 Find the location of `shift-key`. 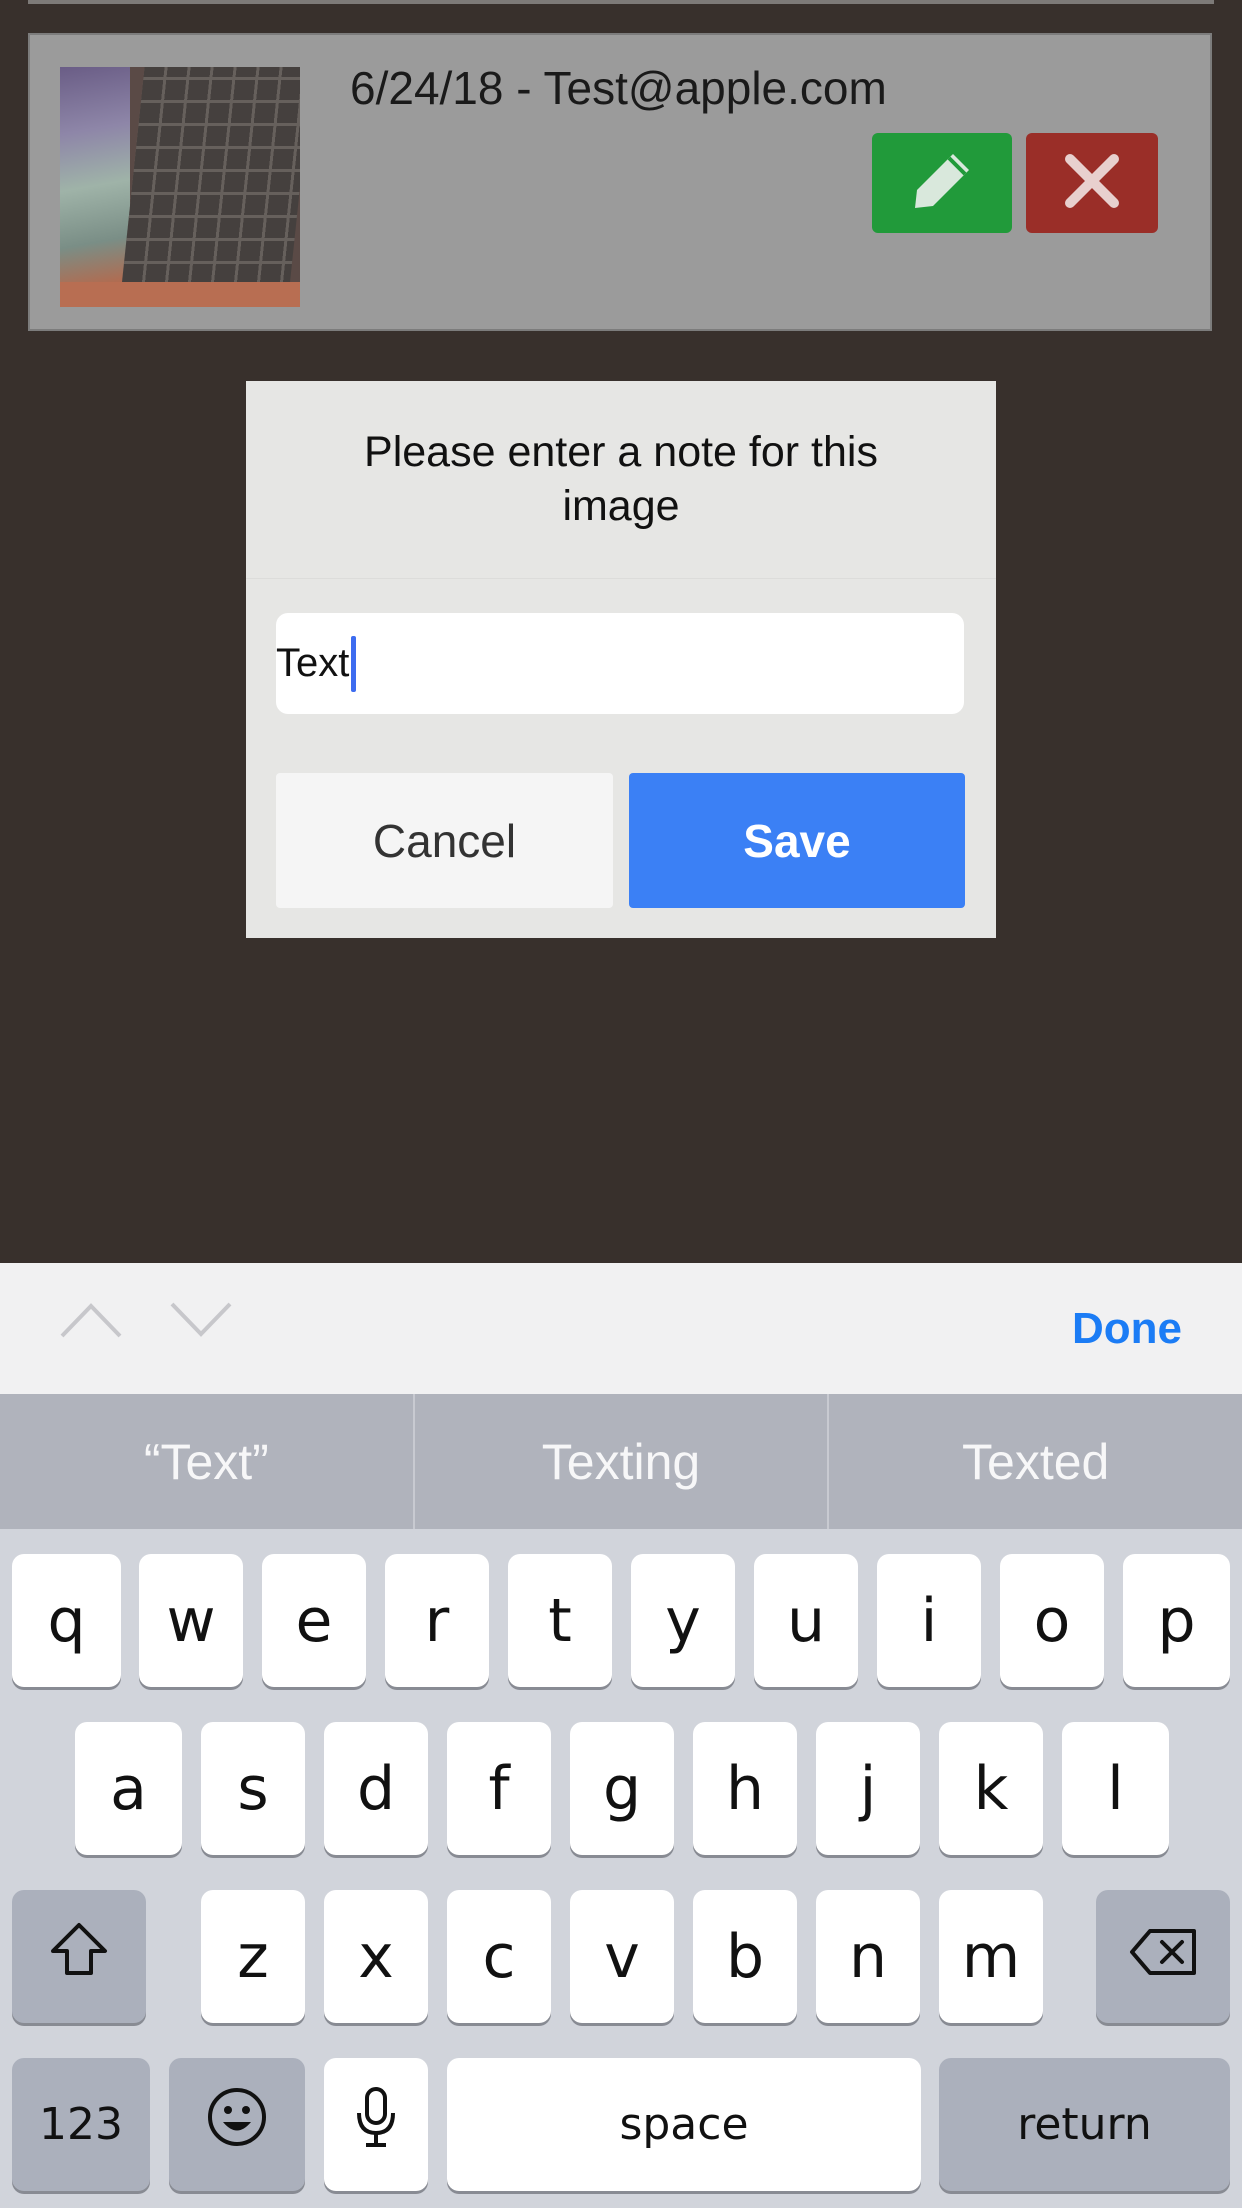

shift-key is located at coordinates (79, 1956).